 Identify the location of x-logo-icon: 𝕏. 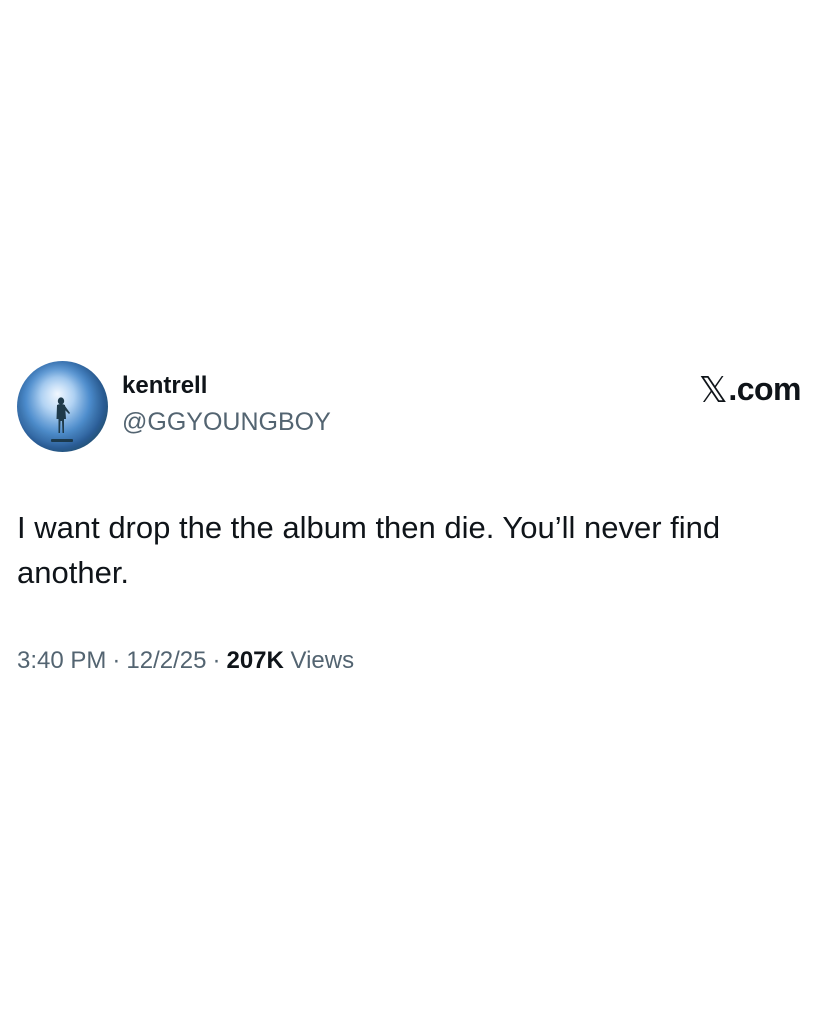
(713, 390).